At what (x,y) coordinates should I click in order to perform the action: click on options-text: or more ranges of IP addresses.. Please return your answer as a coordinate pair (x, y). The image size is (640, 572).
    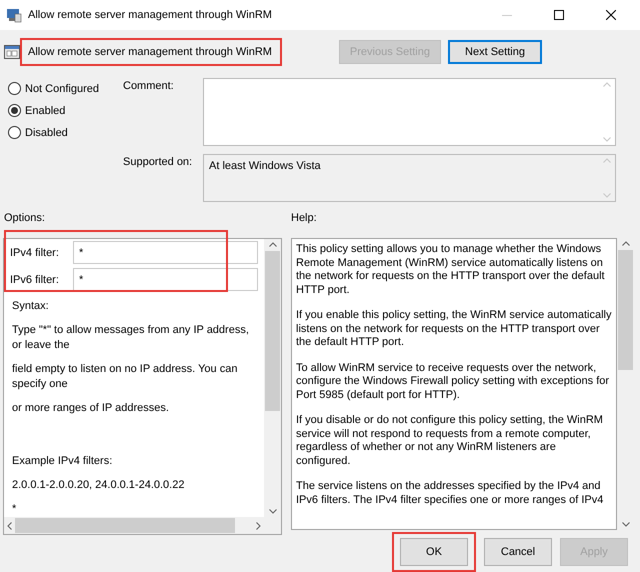
    Looking at the image, I should click on (90, 408).